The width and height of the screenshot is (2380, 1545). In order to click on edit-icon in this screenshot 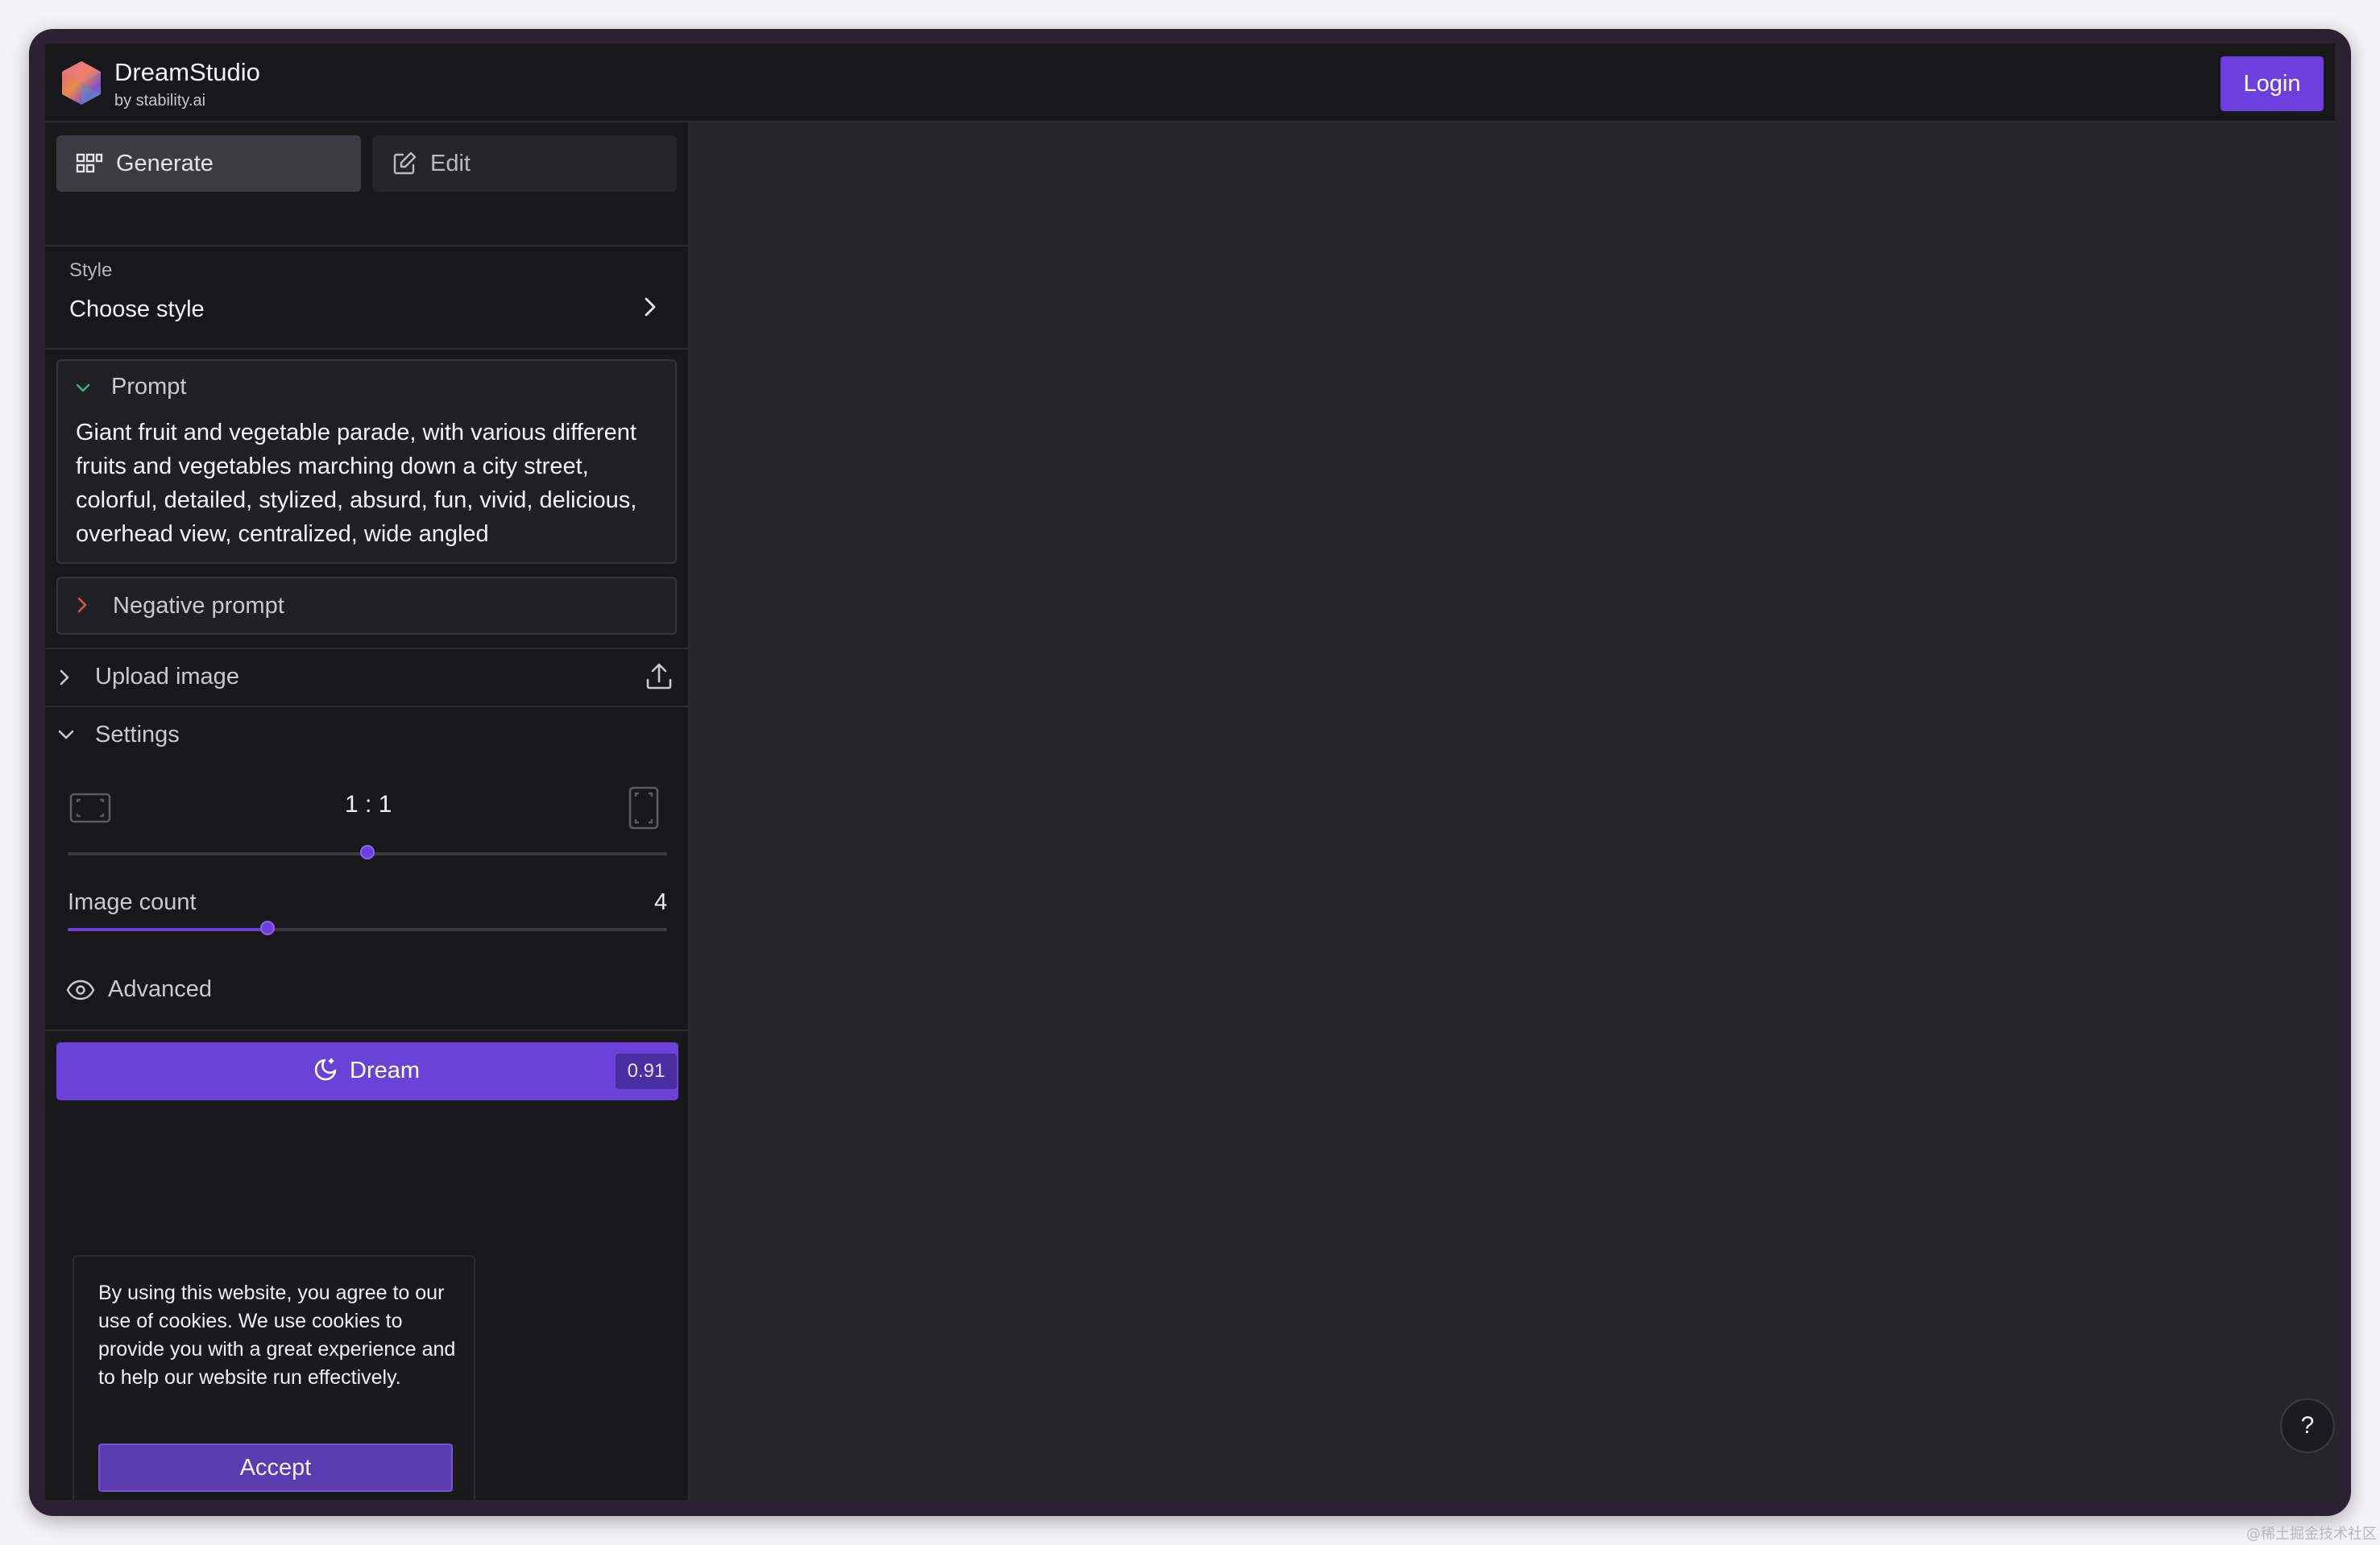, I will do `click(405, 163)`.